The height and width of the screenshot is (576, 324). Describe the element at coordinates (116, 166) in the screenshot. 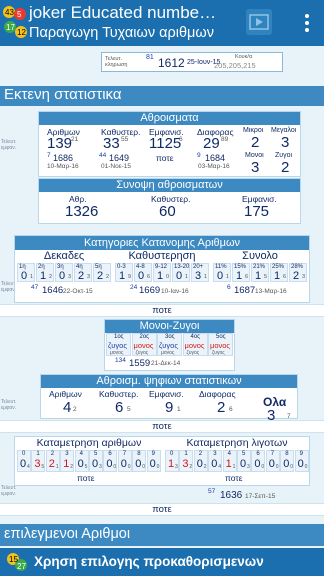

I see `sum-kathyster-date: 01-Νοε-15` at that location.